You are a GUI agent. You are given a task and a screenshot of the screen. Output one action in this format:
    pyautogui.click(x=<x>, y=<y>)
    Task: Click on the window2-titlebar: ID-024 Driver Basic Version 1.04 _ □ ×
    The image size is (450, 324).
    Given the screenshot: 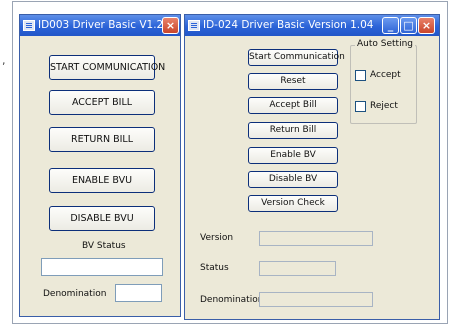 What is the action you would take?
    pyautogui.click(x=312, y=25)
    